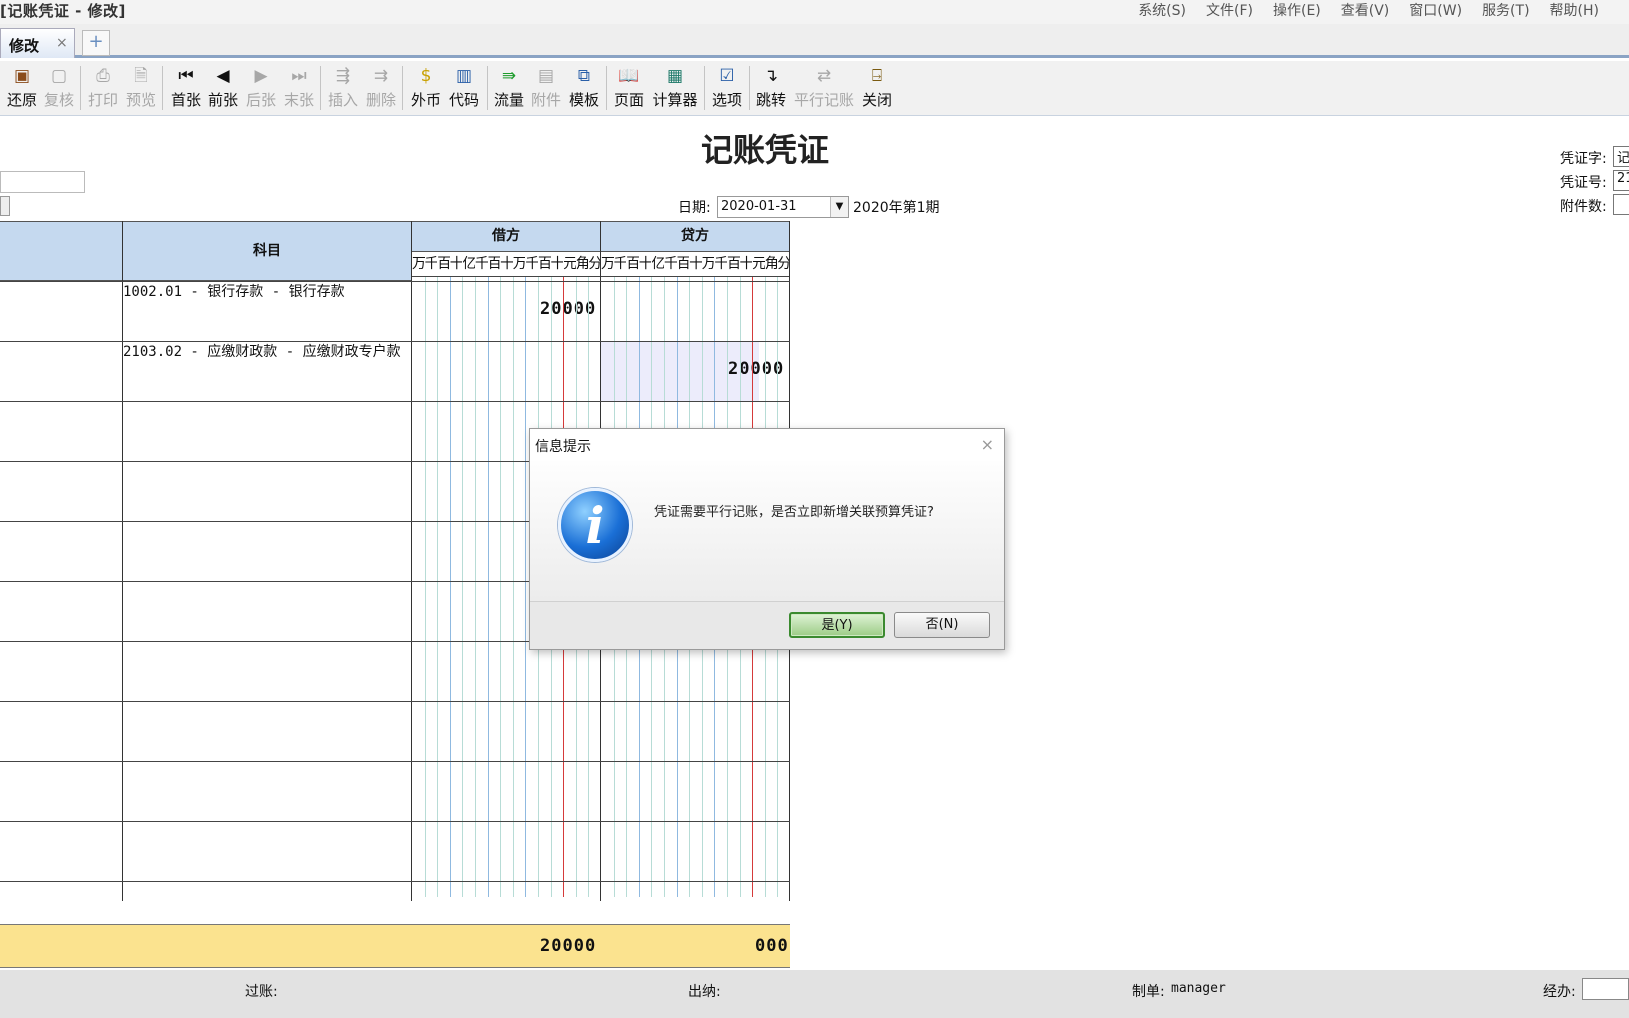 This screenshot has width=1629, height=1018. Describe the element at coordinates (24, 46) in the screenshot. I see `tab-label: 修改` at that location.